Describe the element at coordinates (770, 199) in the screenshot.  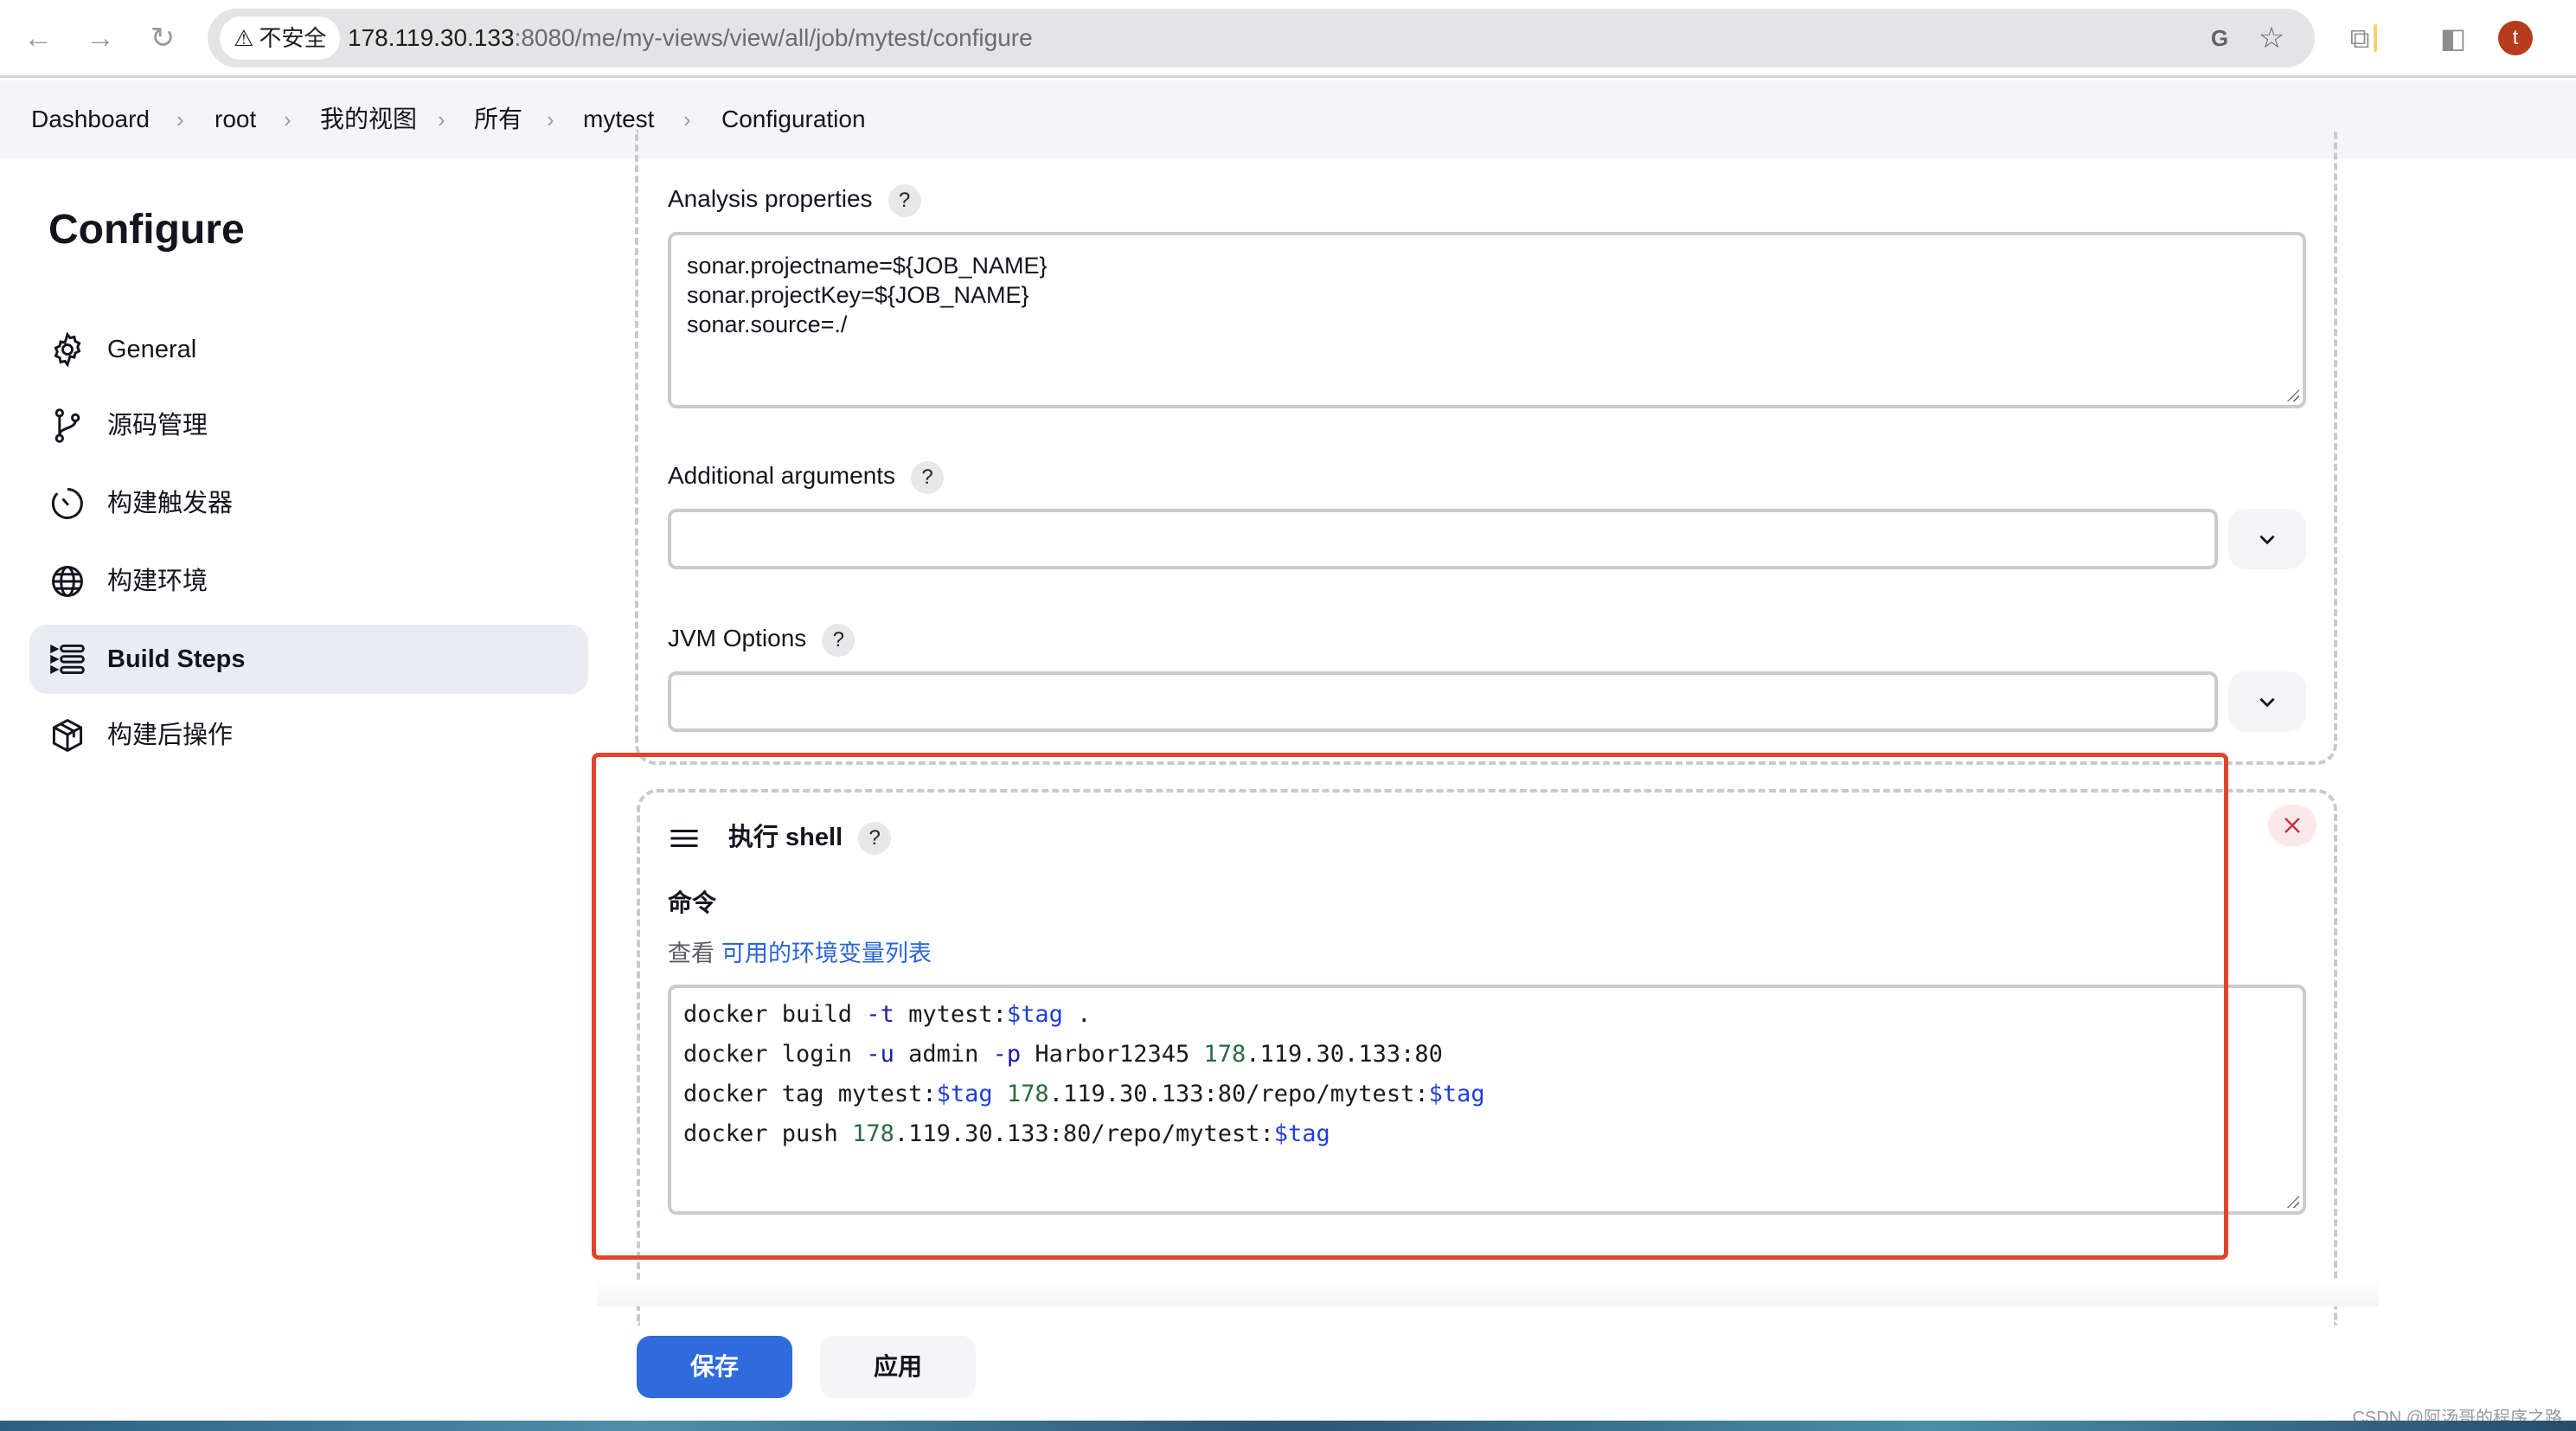
I see `field-label-text: Analysis properties` at that location.